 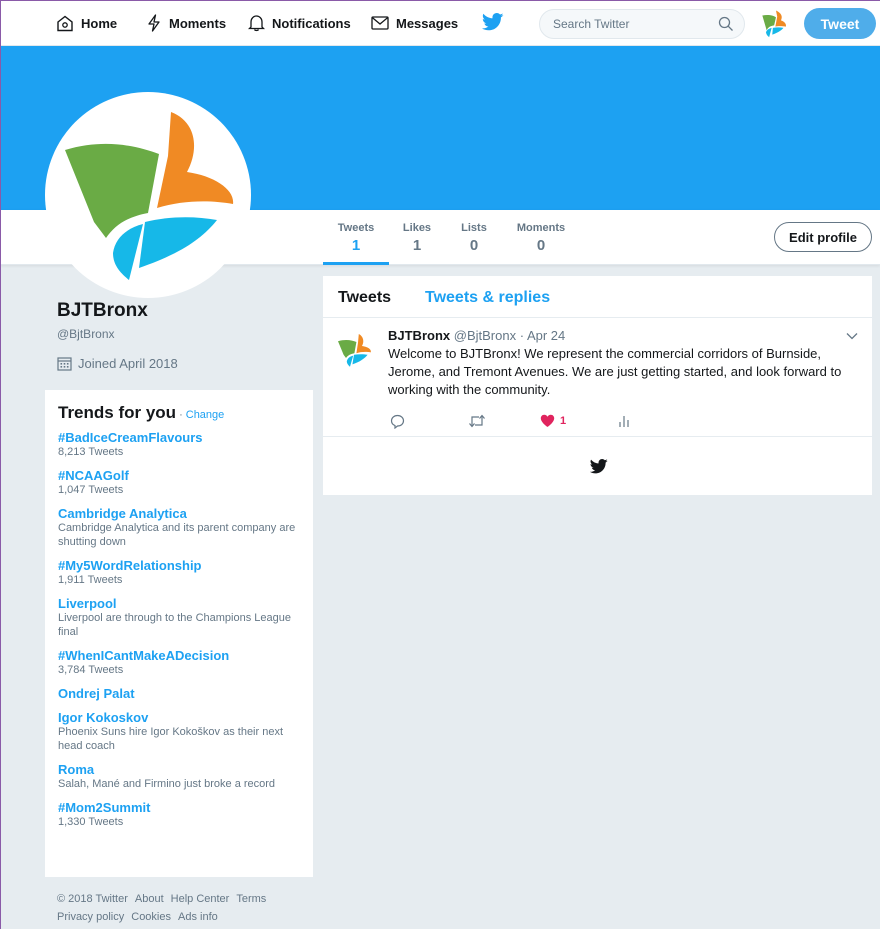 I want to click on trend-item: #WhenICantMakeADecision 3,784 Tweets, so click(x=179, y=662).